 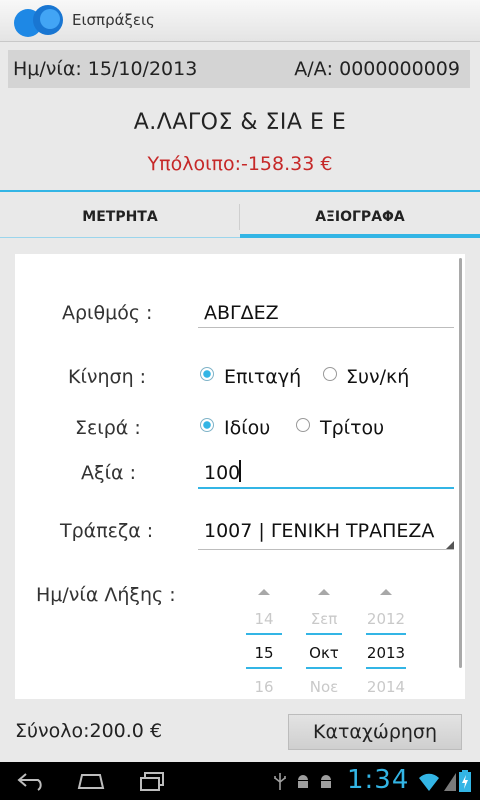 What do you see at coordinates (326, 488) in the screenshot?
I see `value-input-underline` at bounding box center [326, 488].